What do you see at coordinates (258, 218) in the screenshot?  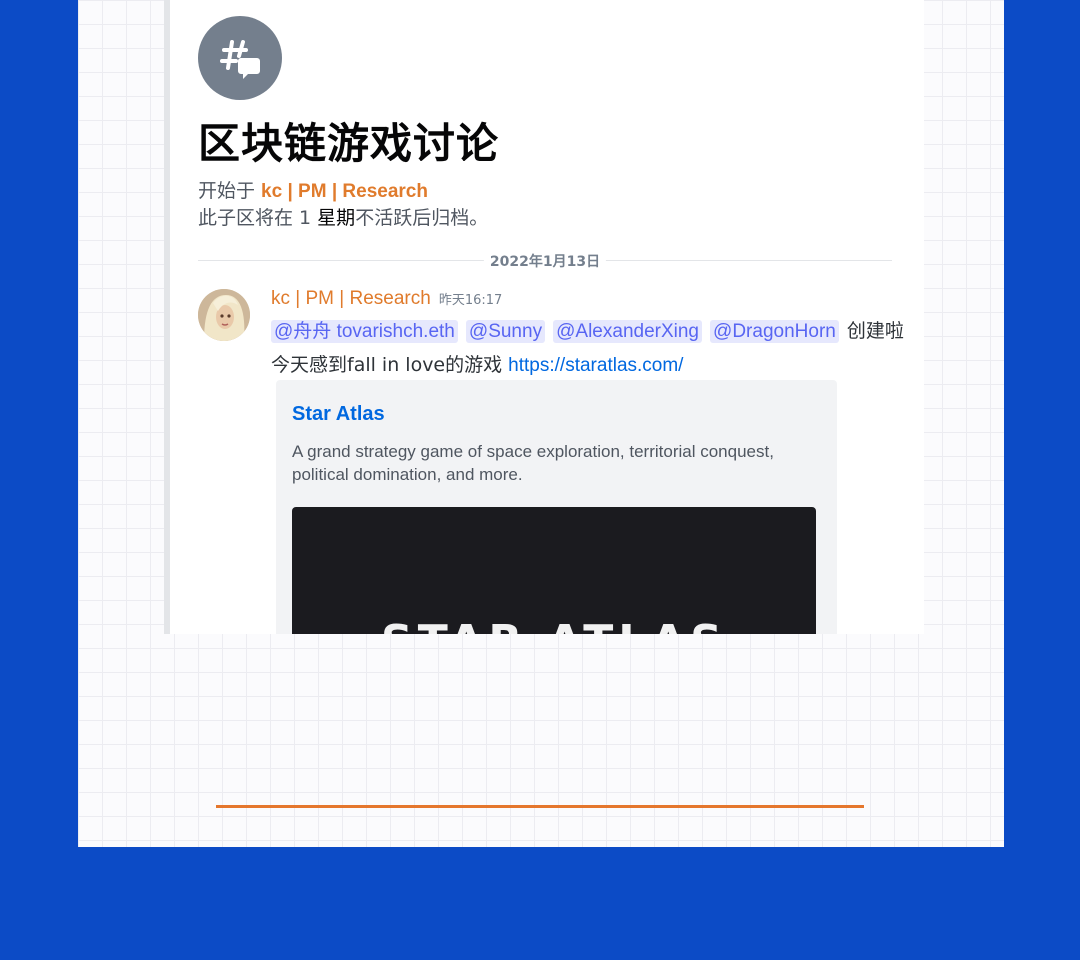 I see `archive-text-pre: 此子区将在 1` at bounding box center [258, 218].